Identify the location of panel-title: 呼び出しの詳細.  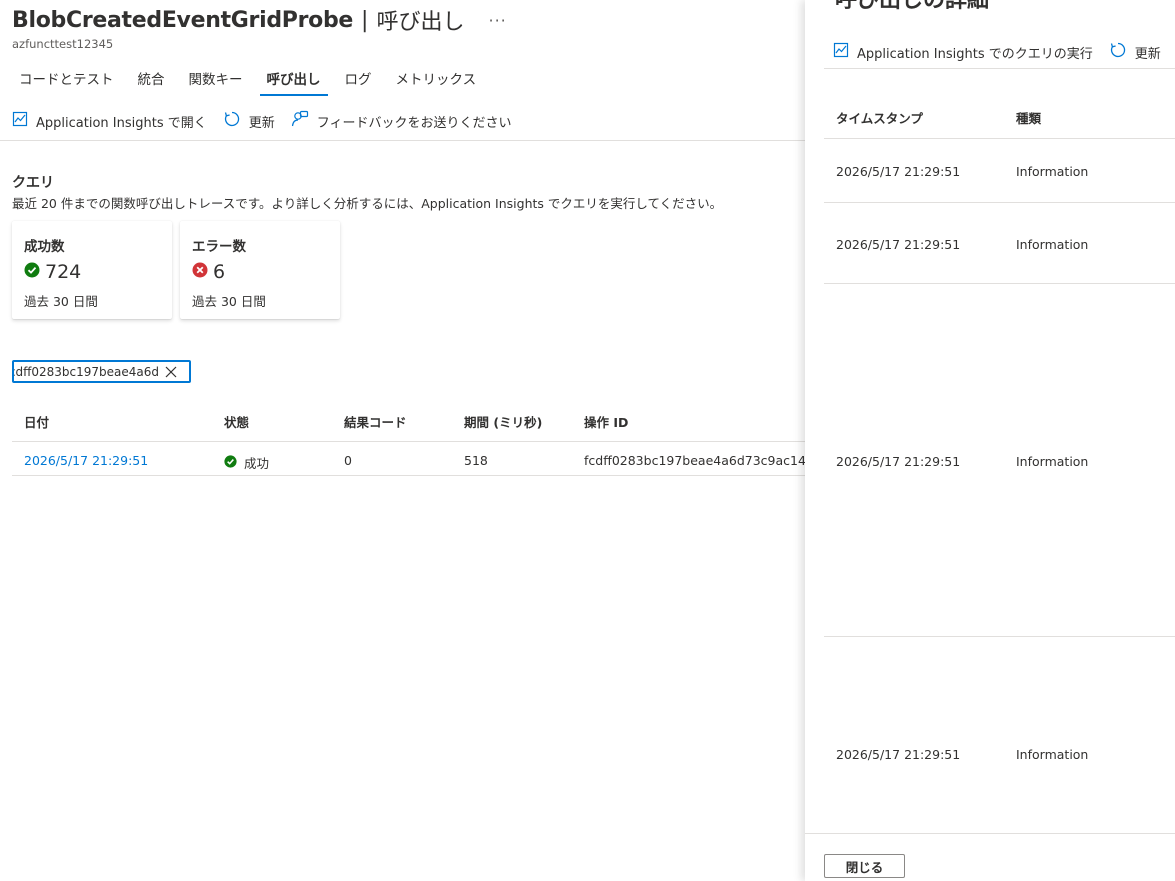
(912, 6).